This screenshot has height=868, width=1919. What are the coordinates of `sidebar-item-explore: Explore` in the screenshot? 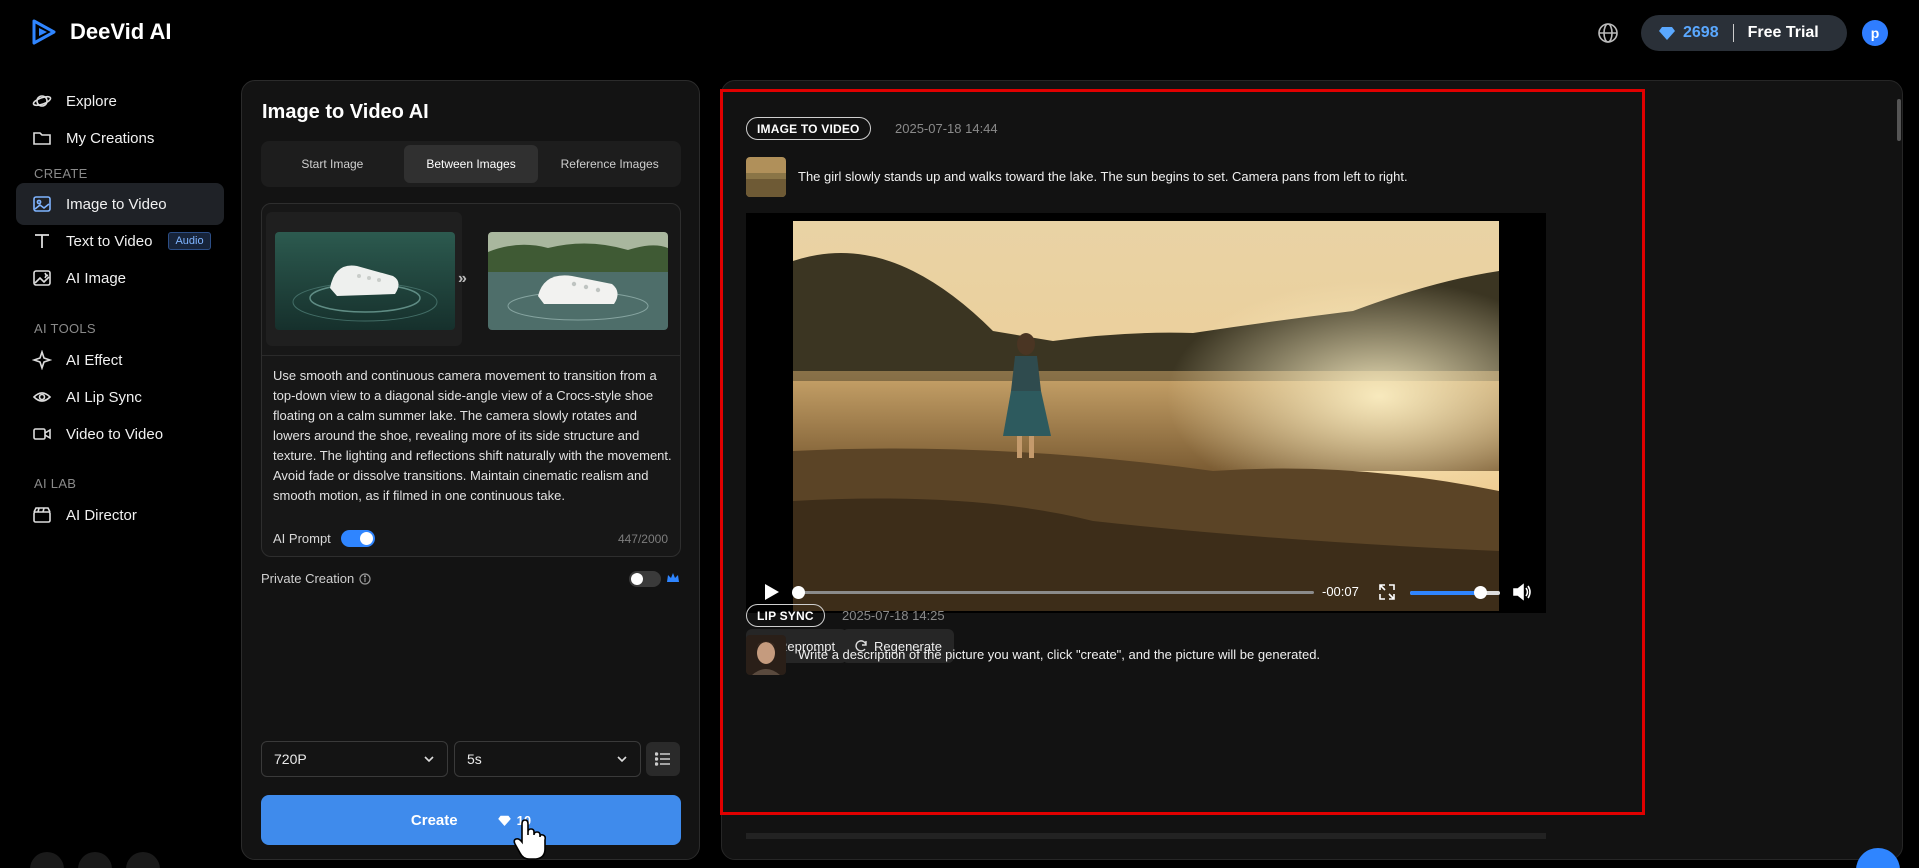 It's located at (120, 101).